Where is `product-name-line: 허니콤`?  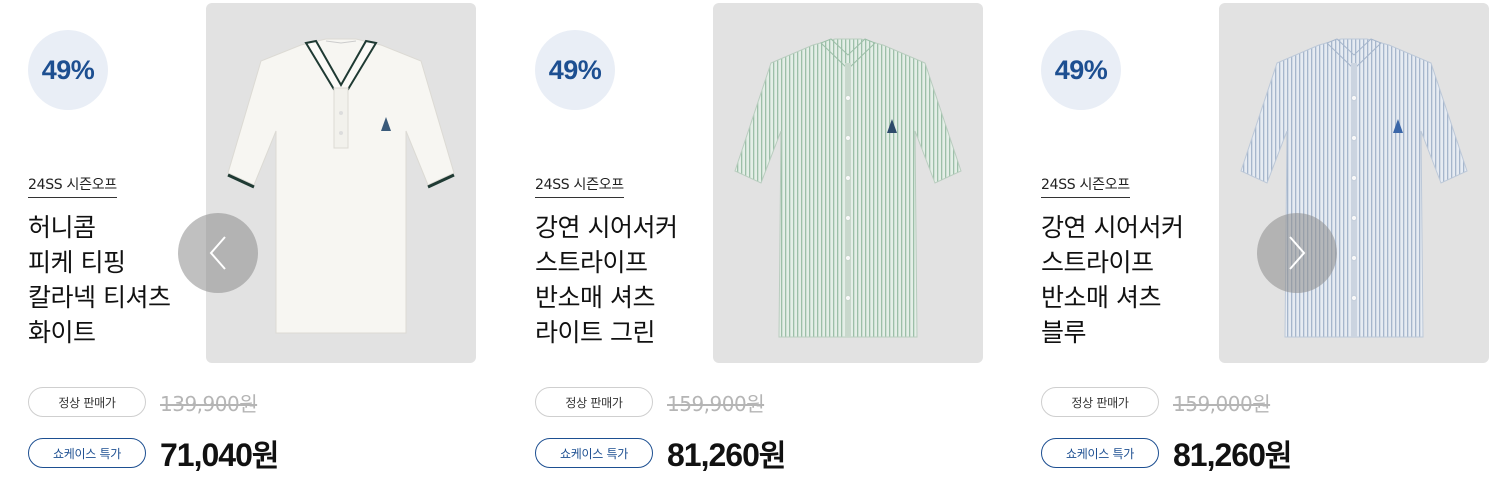
product-name-line: 허니콤 is located at coordinates (62, 227).